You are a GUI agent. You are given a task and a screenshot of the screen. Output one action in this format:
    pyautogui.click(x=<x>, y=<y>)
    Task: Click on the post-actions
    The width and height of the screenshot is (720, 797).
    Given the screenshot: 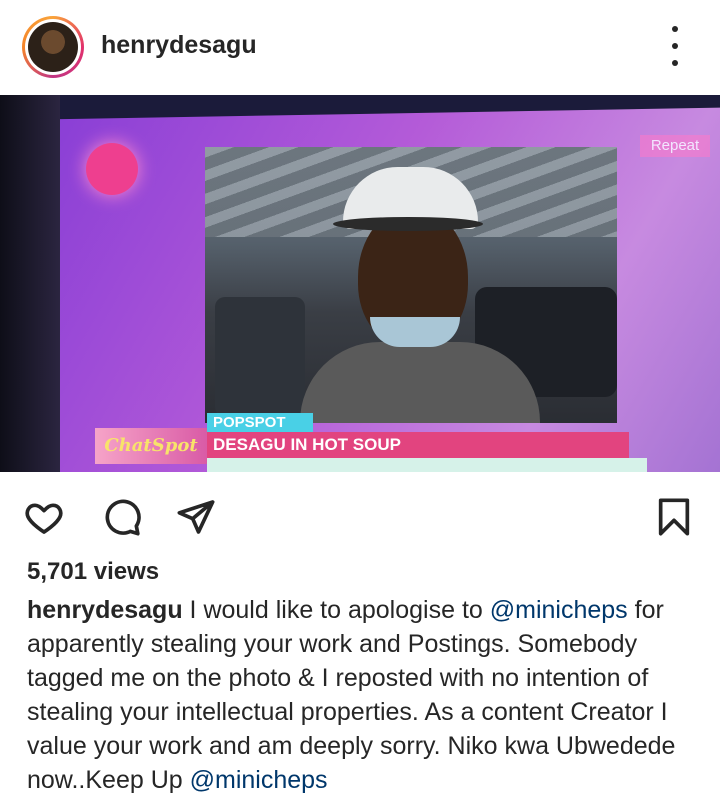 What is the action you would take?
    pyautogui.click(x=360, y=517)
    